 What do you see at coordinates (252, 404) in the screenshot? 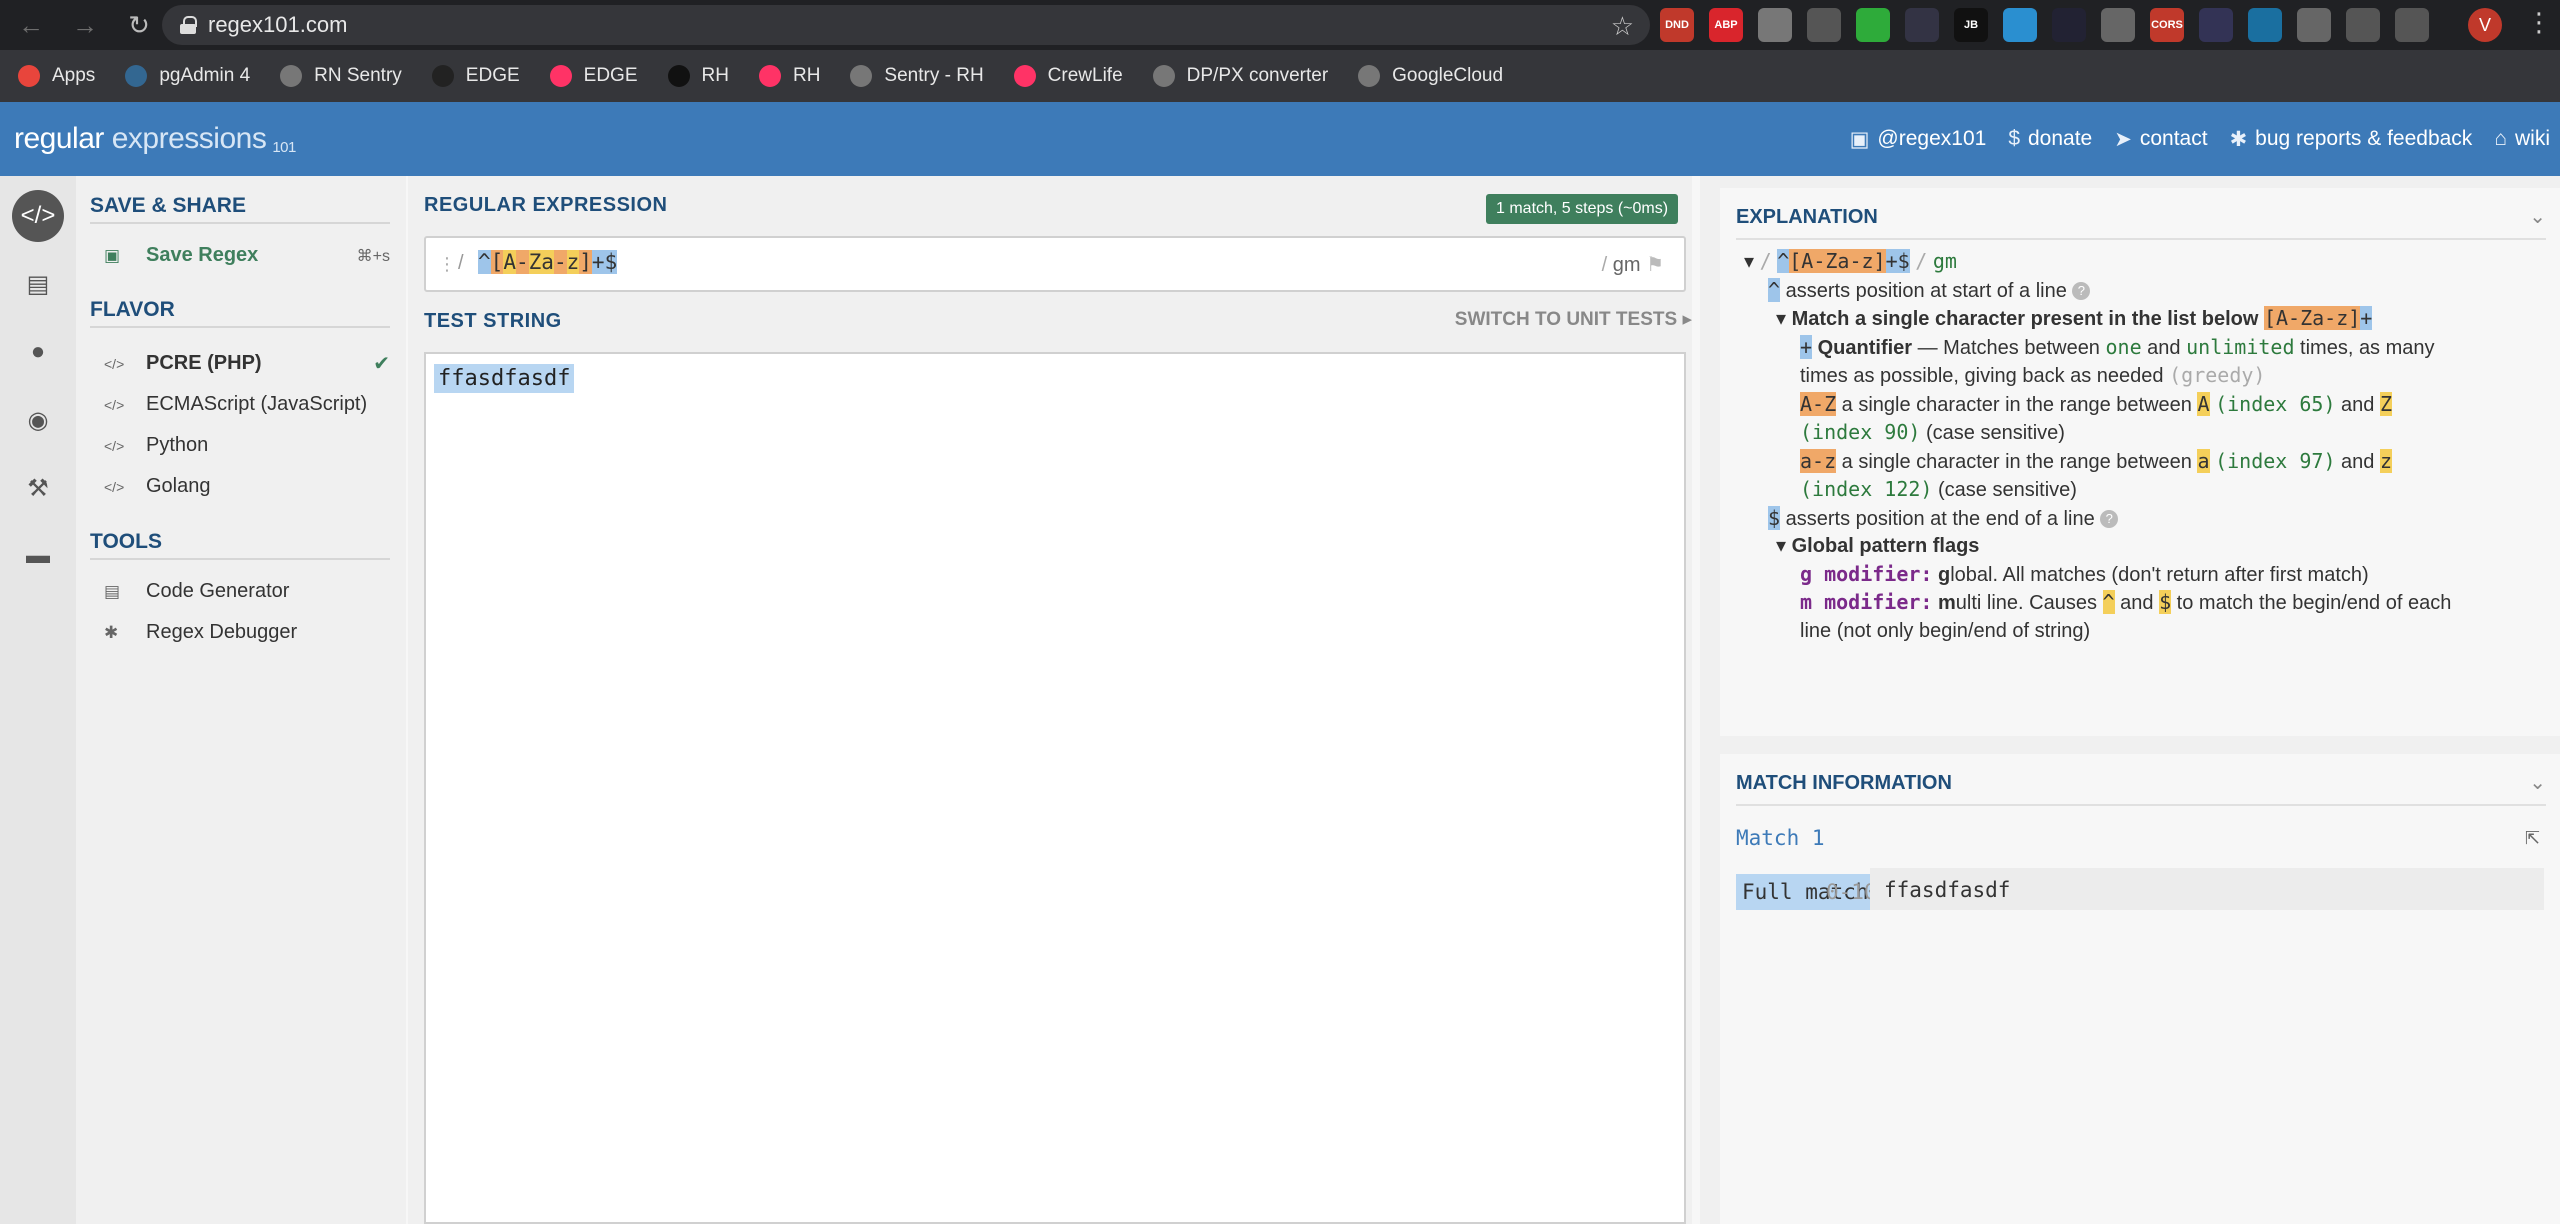
I see `flavor-item: </> ECMAScript (JavaScript)` at bounding box center [252, 404].